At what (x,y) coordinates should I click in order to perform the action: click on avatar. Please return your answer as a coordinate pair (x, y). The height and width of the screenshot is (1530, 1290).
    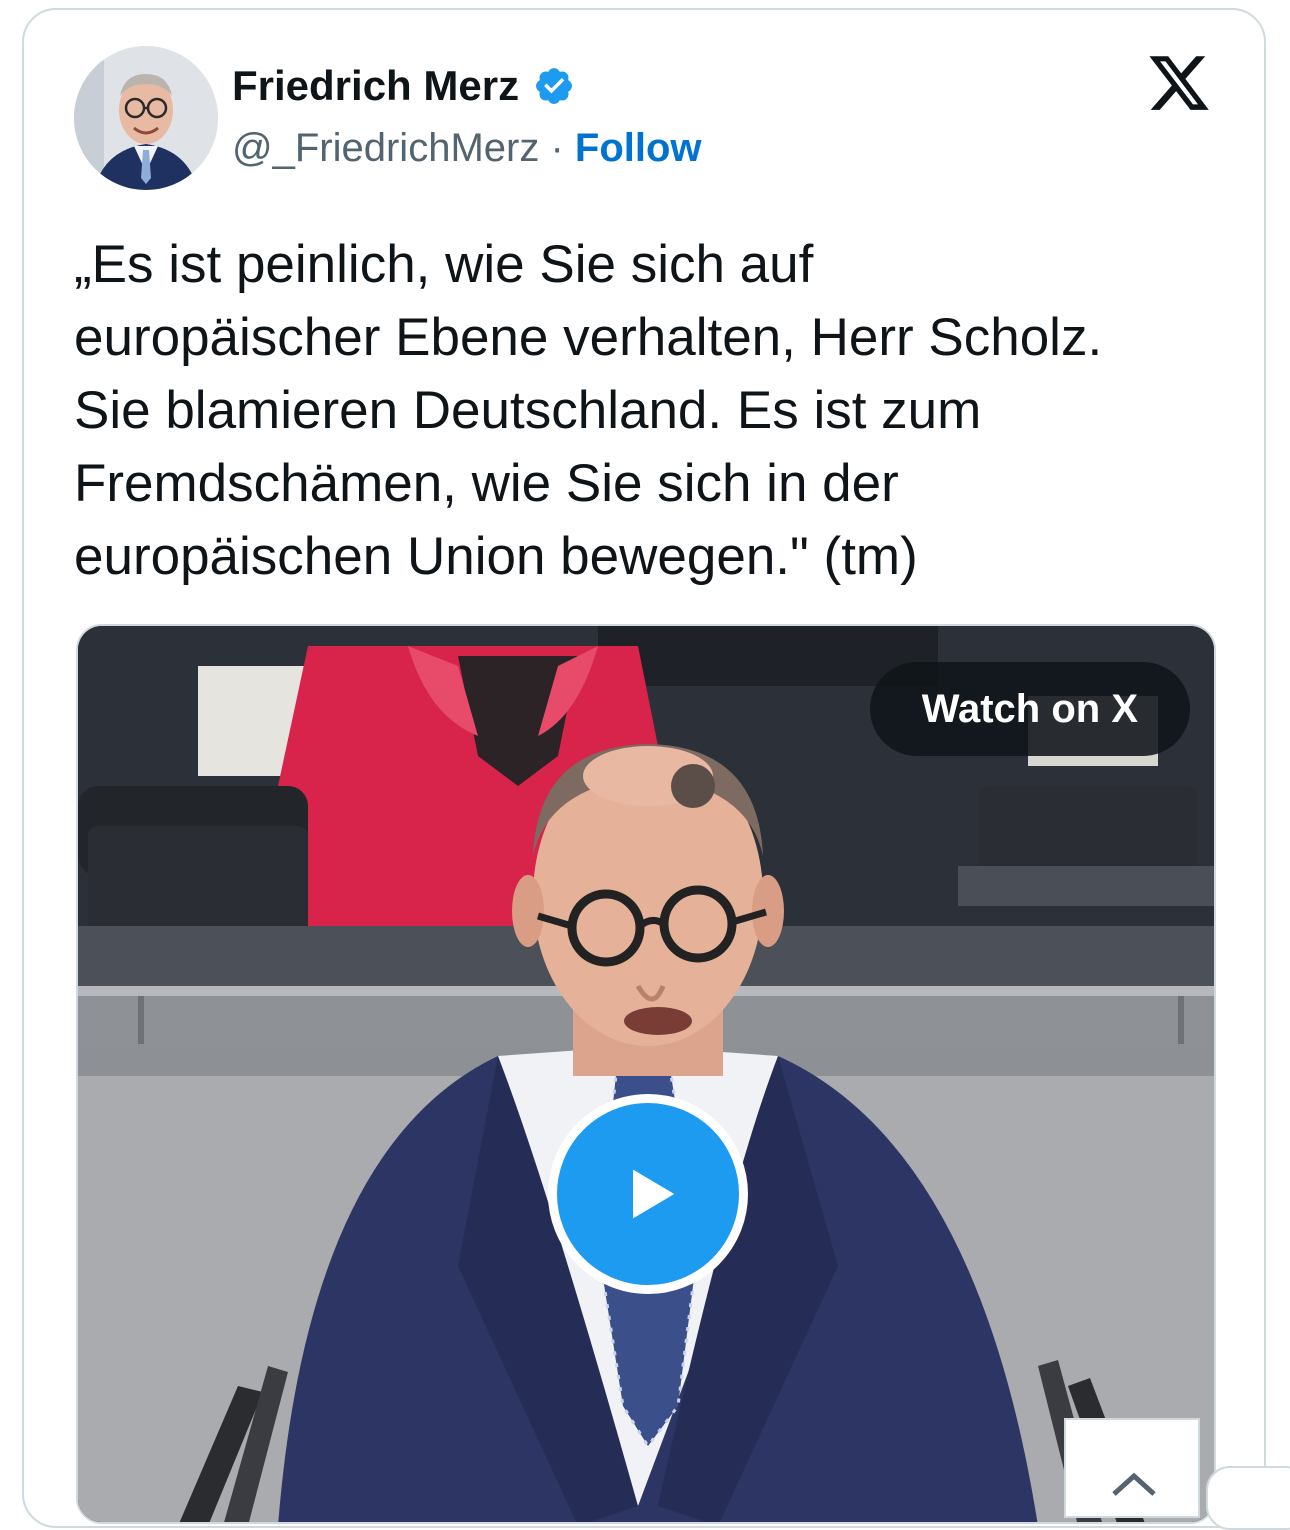
    Looking at the image, I should click on (146, 118).